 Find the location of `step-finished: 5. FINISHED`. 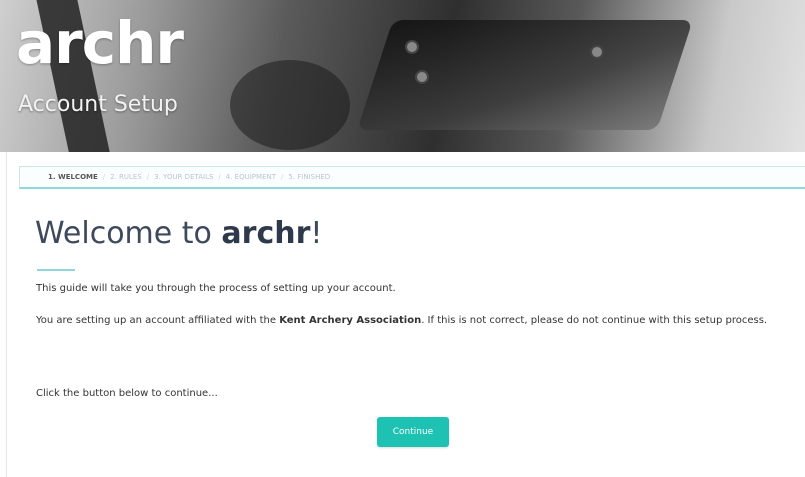

step-finished: 5. FINISHED is located at coordinates (309, 177).